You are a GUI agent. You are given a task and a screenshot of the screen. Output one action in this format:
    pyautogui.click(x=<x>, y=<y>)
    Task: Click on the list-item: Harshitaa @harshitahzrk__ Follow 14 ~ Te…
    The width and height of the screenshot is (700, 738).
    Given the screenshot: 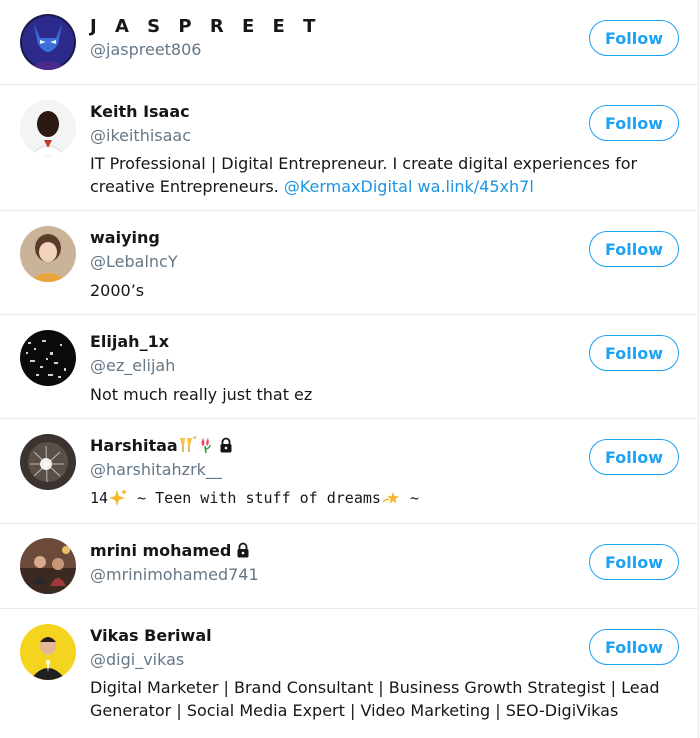 What is the action you would take?
    pyautogui.click(x=349, y=471)
    